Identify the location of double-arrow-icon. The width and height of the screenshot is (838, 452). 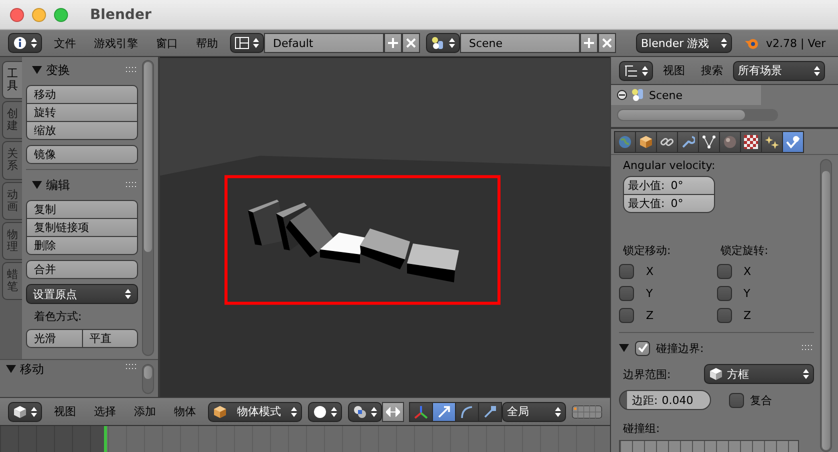
(393, 411).